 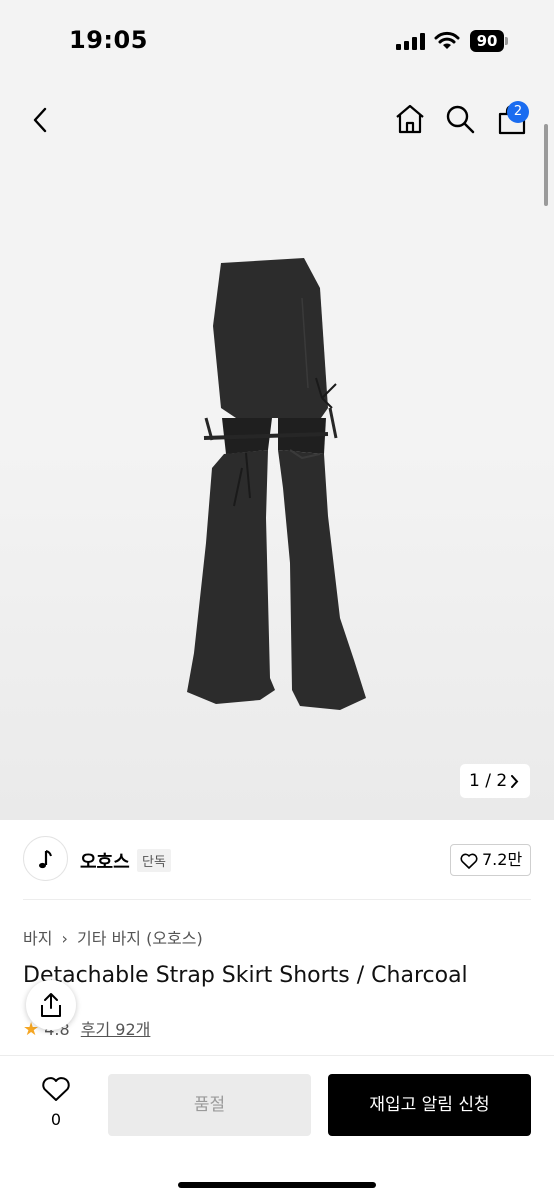 What do you see at coordinates (277, 861) in the screenshot?
I see `brand-row: 오호스 단독 7.2만` at bounding box center [277, 861].